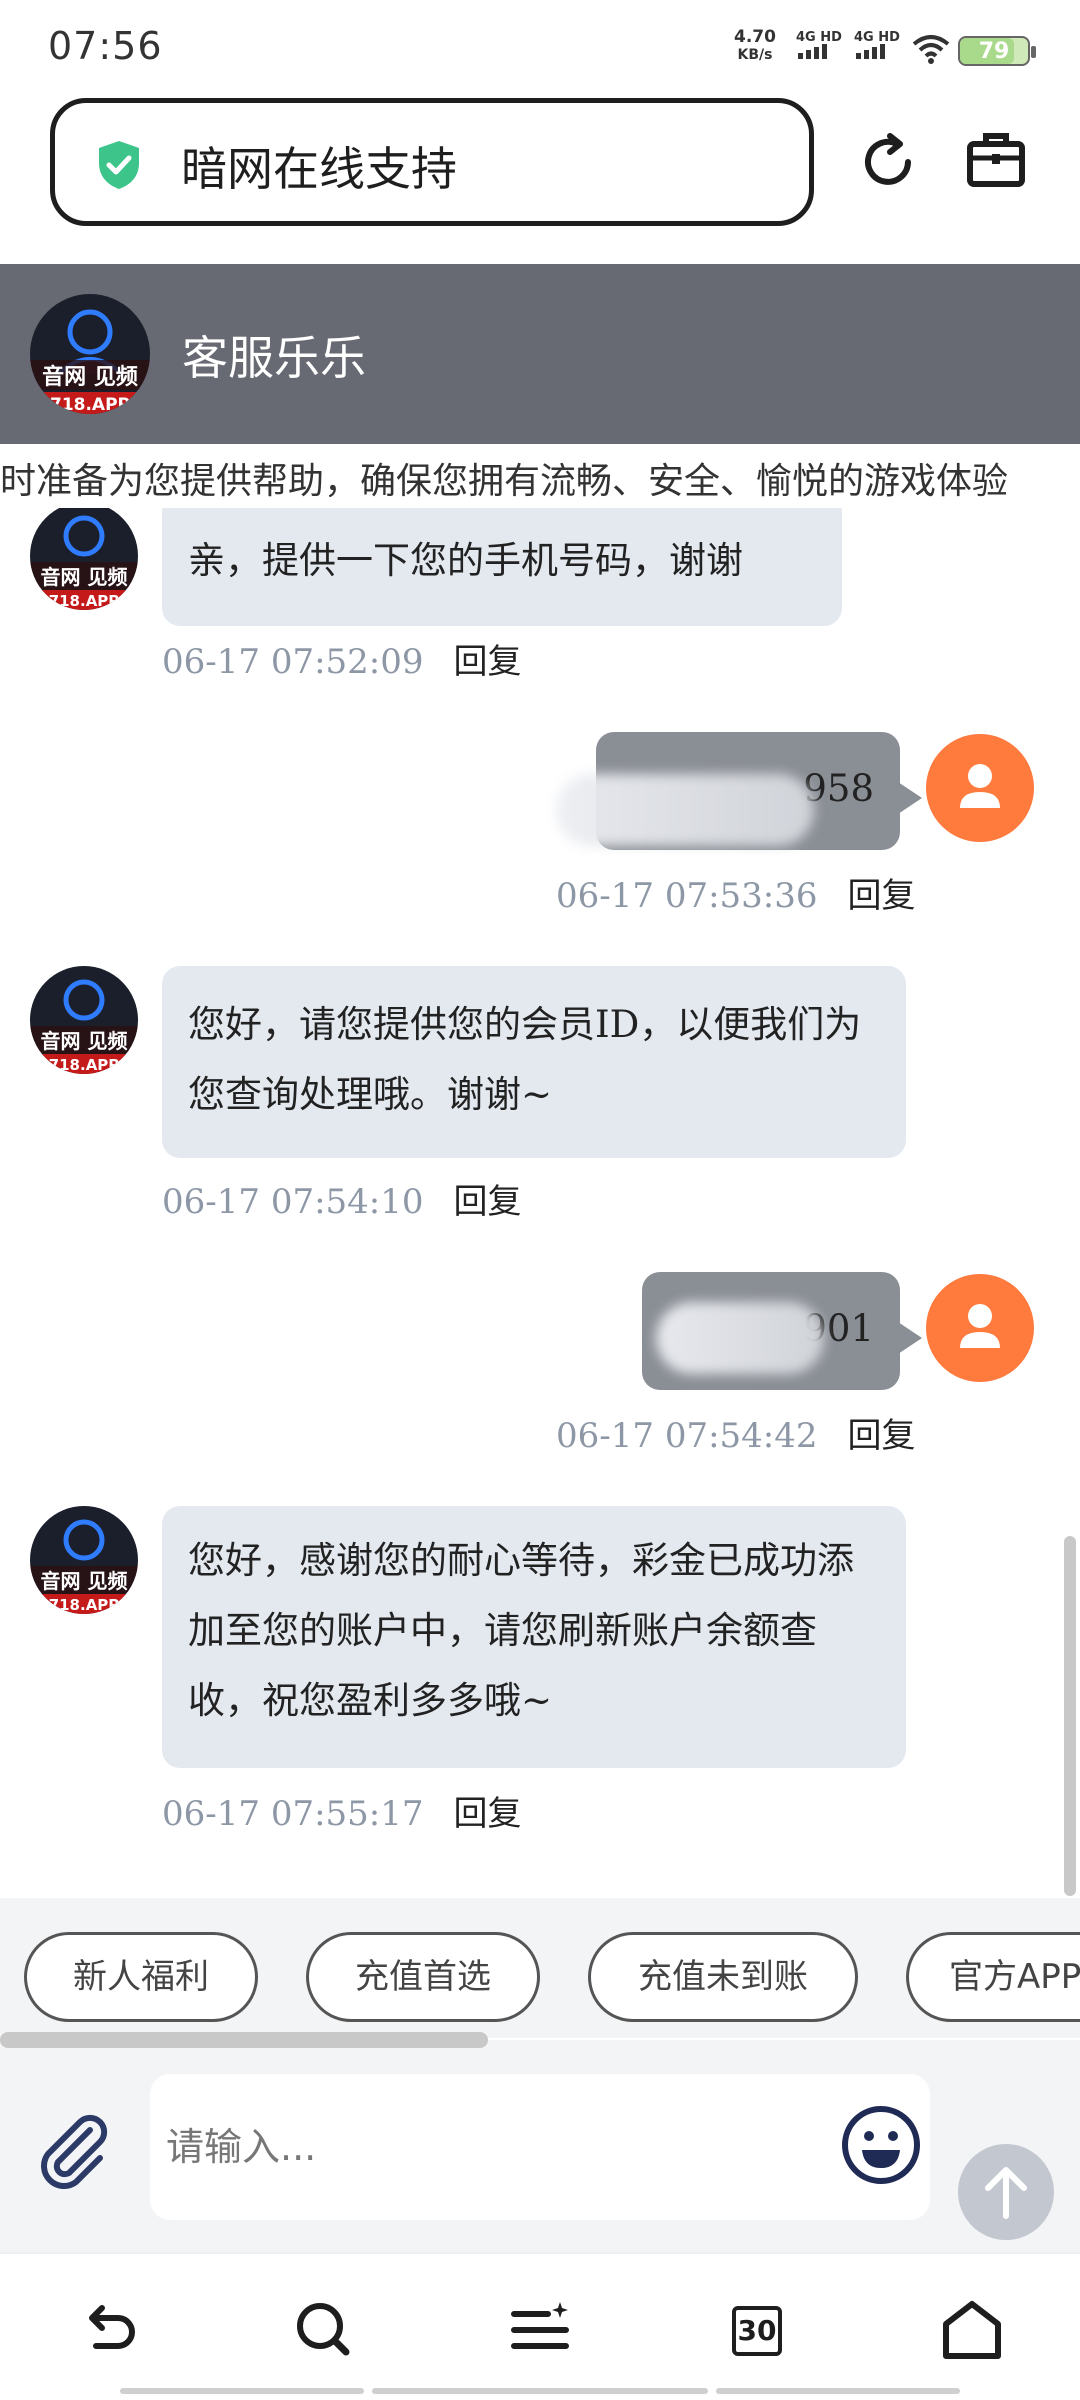 The image size is (1080, 2400). I want to click on quick-reply-chip: 充值未到账, so click(723, 1977).